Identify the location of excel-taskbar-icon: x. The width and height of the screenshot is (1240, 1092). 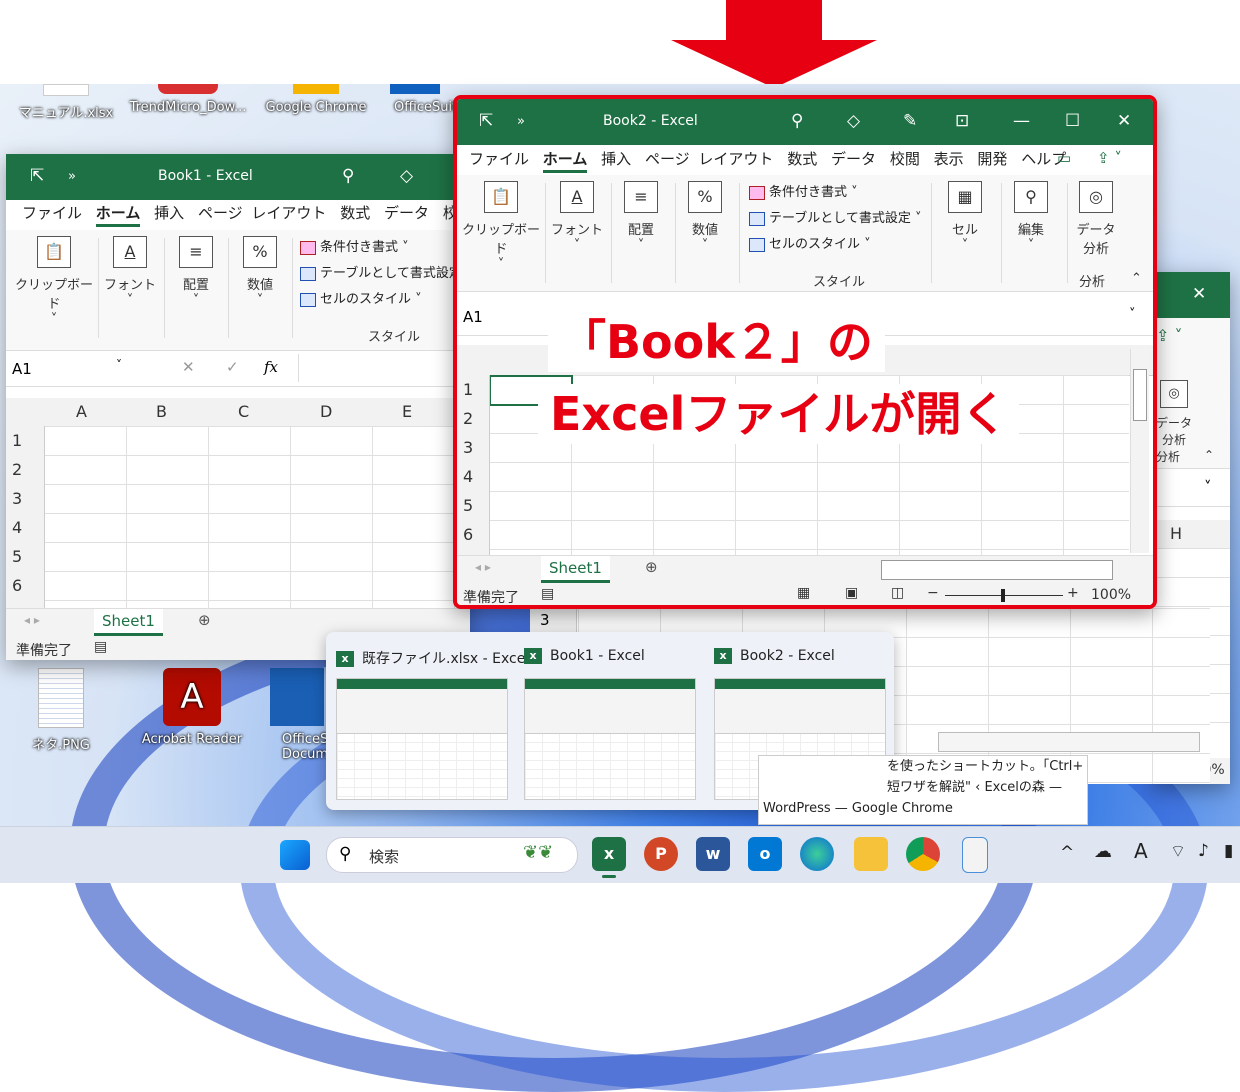
(609, 854).